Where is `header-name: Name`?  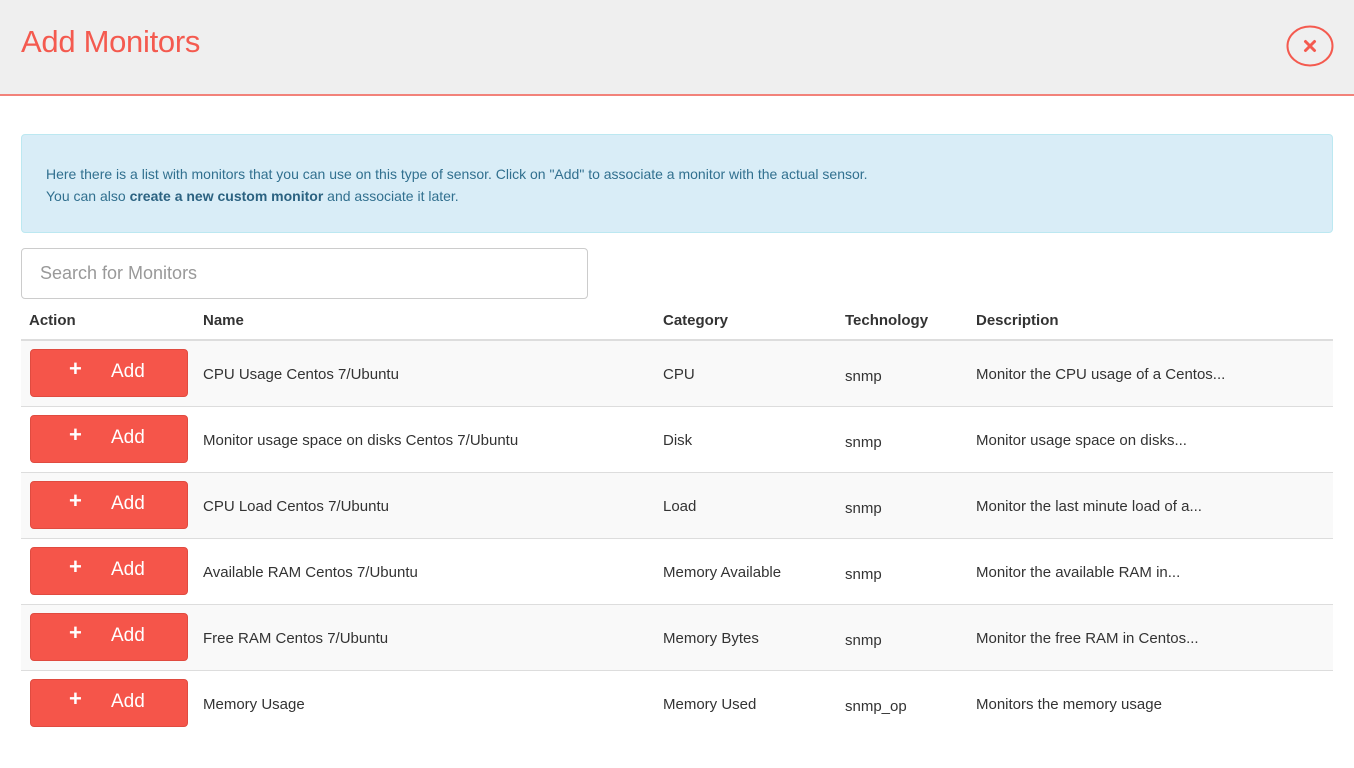
header-name: Name is located at coordinates (223, 320).